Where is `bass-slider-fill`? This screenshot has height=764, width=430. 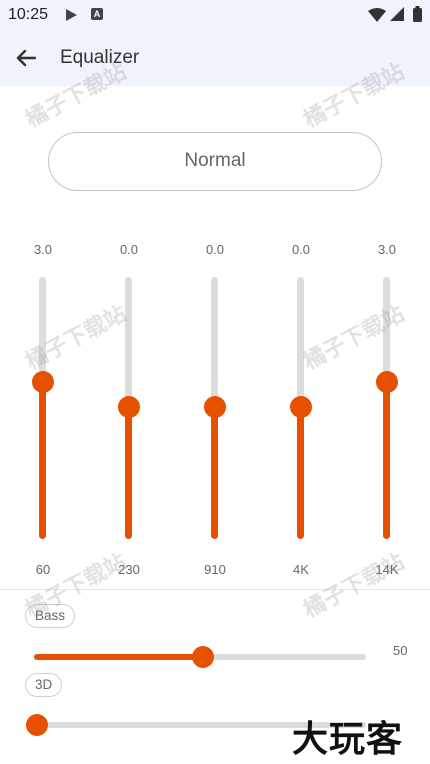
bass-slider-fill is located at coordinates (118, 657).